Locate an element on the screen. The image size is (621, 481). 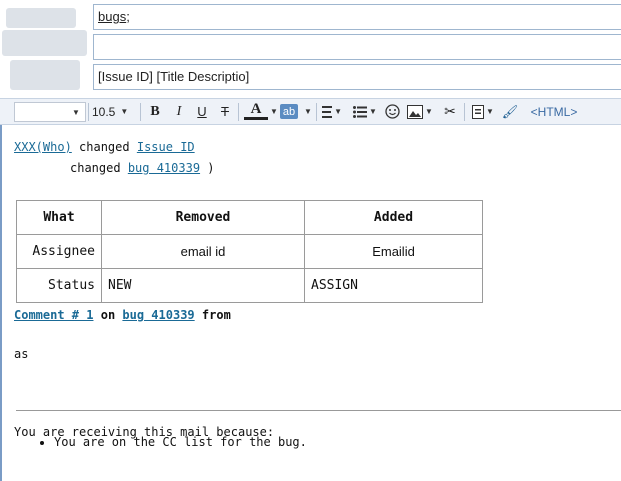
table-cell: Assignee is located at coordinates (59, 251).